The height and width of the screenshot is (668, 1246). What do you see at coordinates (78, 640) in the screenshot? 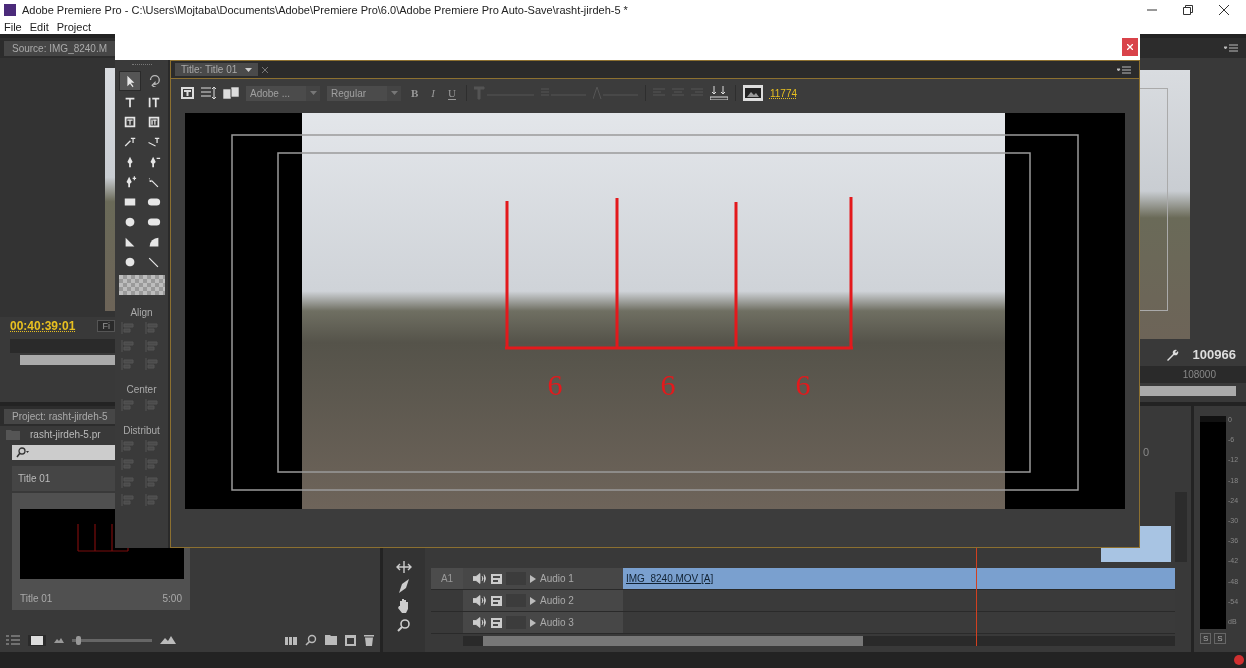
I see `slider-thumb` at bounding box center [78, 640].